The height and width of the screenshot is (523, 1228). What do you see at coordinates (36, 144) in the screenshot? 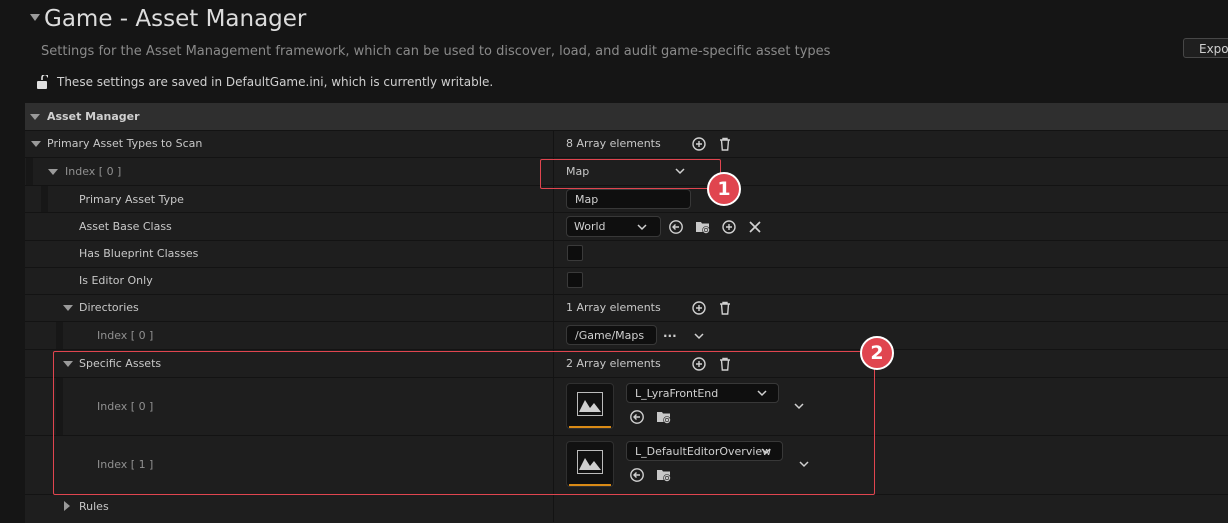
I see `expand-primary-asset-types-icon` at bounding box center [36, 144].